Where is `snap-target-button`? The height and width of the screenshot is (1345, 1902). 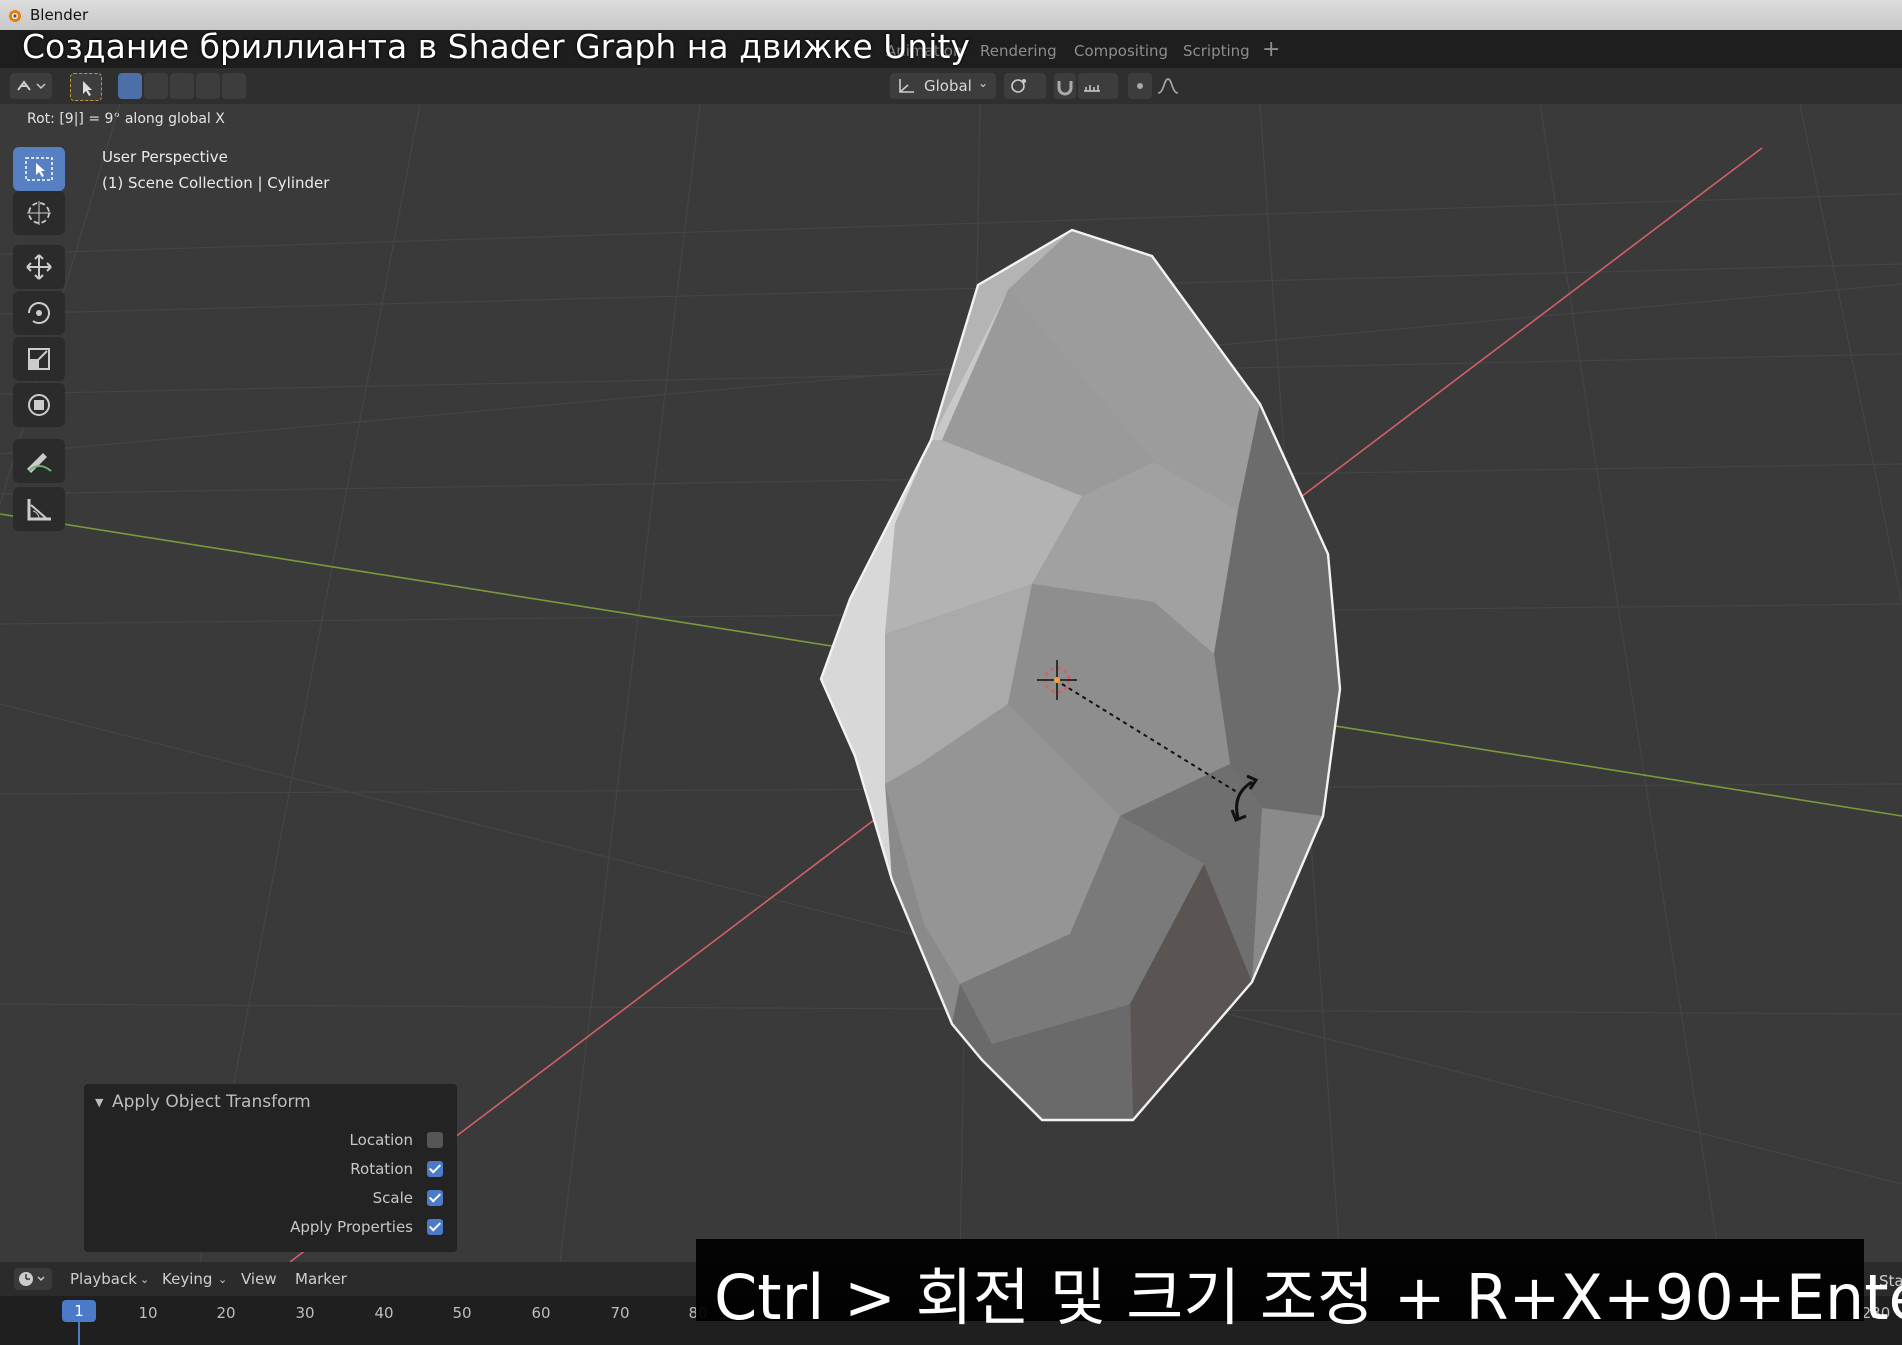
snap-target-button is located at coordinates (1098, 86).